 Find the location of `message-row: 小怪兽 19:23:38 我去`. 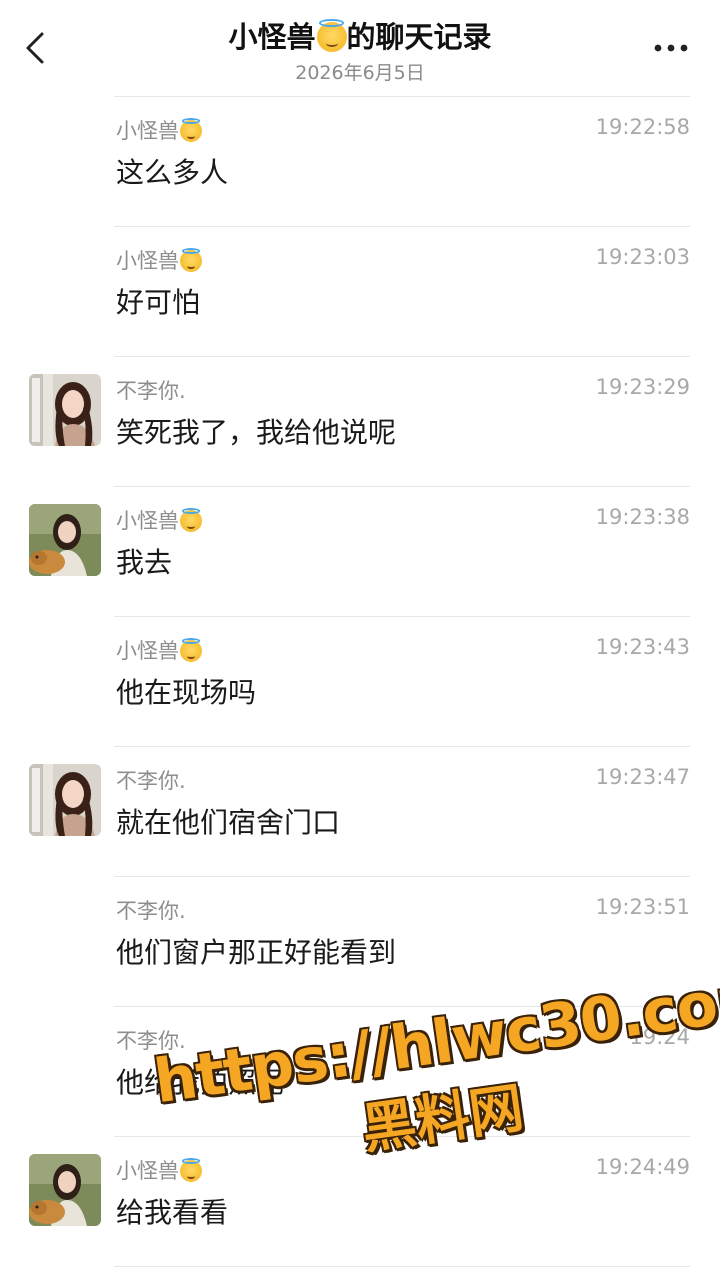

message-row: 小怪兽 19:23:38 我去 is located at coordinates (360, 552).